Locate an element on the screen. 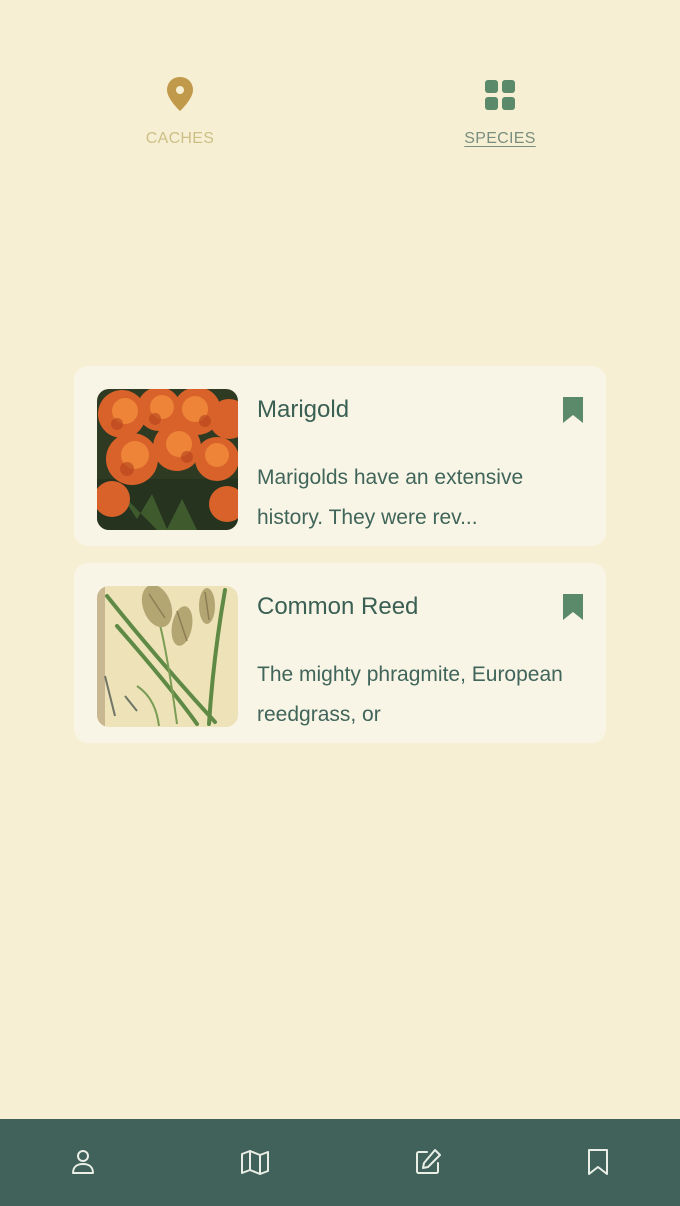 Image resolution: width=680 pixels, height=1206 pixels. marigold-photo is located at coordinates (167, 459).